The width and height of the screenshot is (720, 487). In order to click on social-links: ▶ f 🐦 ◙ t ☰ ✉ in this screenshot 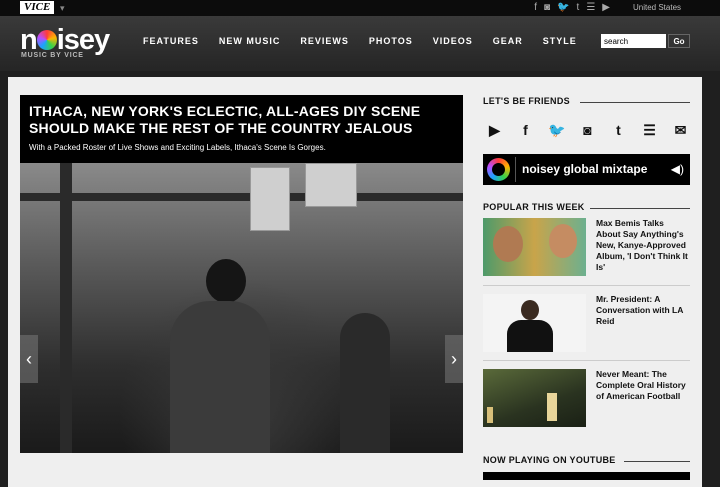, I will do `click(587, 130)`.